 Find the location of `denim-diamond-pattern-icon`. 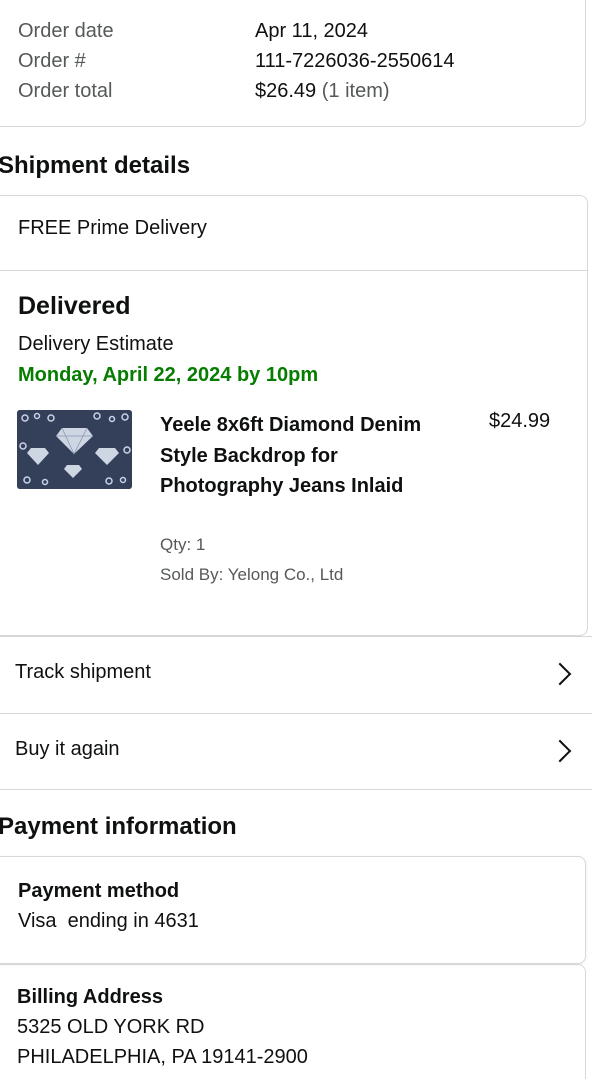

denim-diamond-pattern-icon is located at coordinates (74, 449).